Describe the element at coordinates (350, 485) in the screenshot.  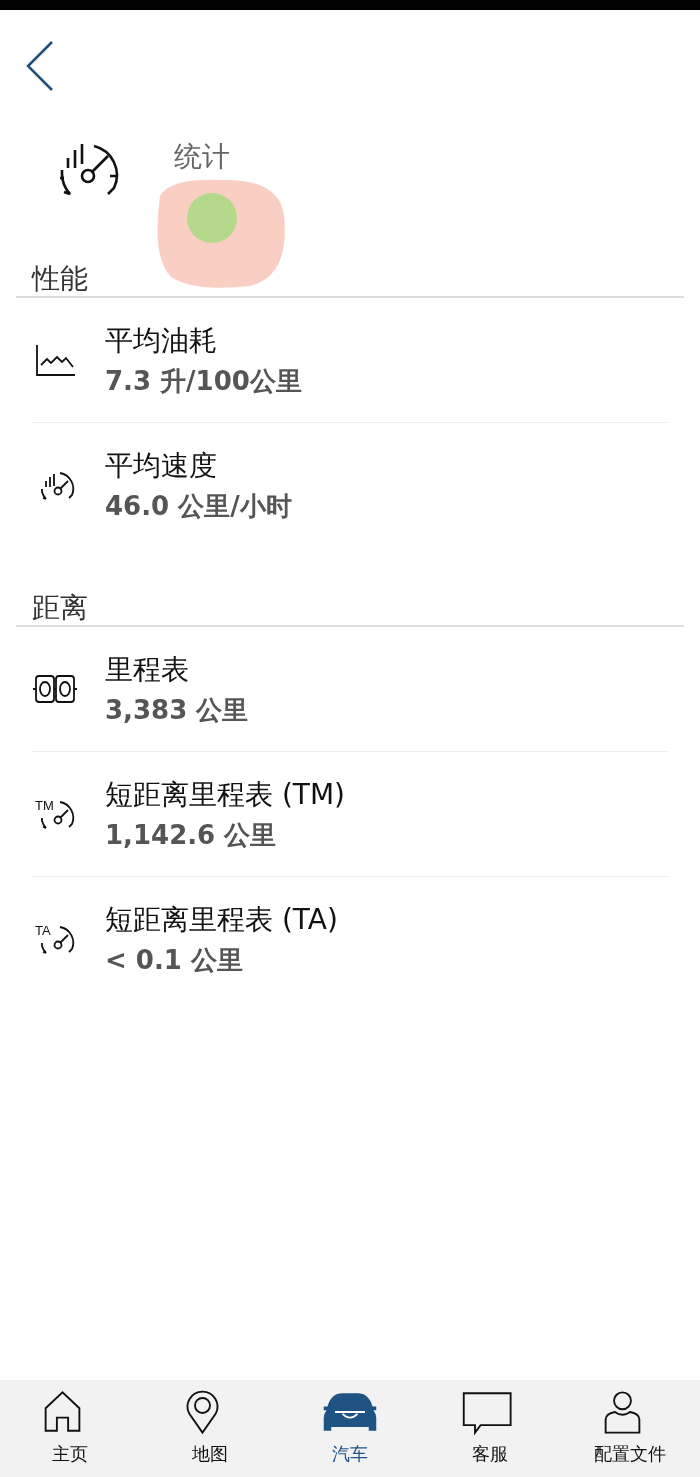
I see `stat-row: 平均速度 46.0 公里/小时` at that location.